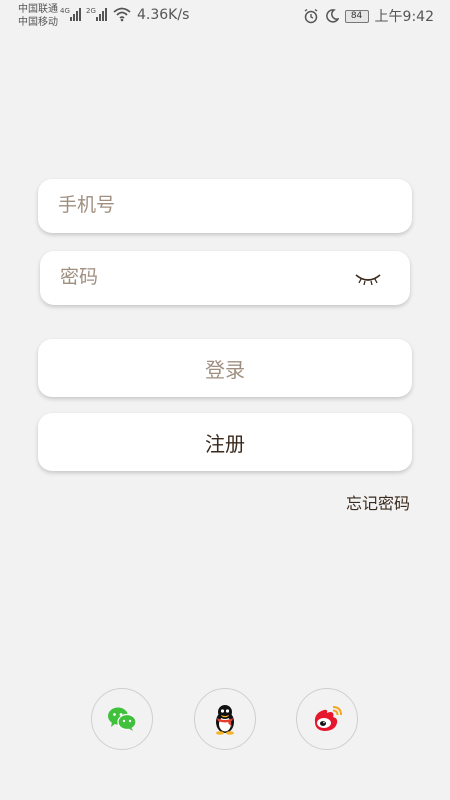  What do you see at coordinates (38, 9) in the screenshot?
I see `carrier-1: 中国联通` at bounding box center [38, 9].